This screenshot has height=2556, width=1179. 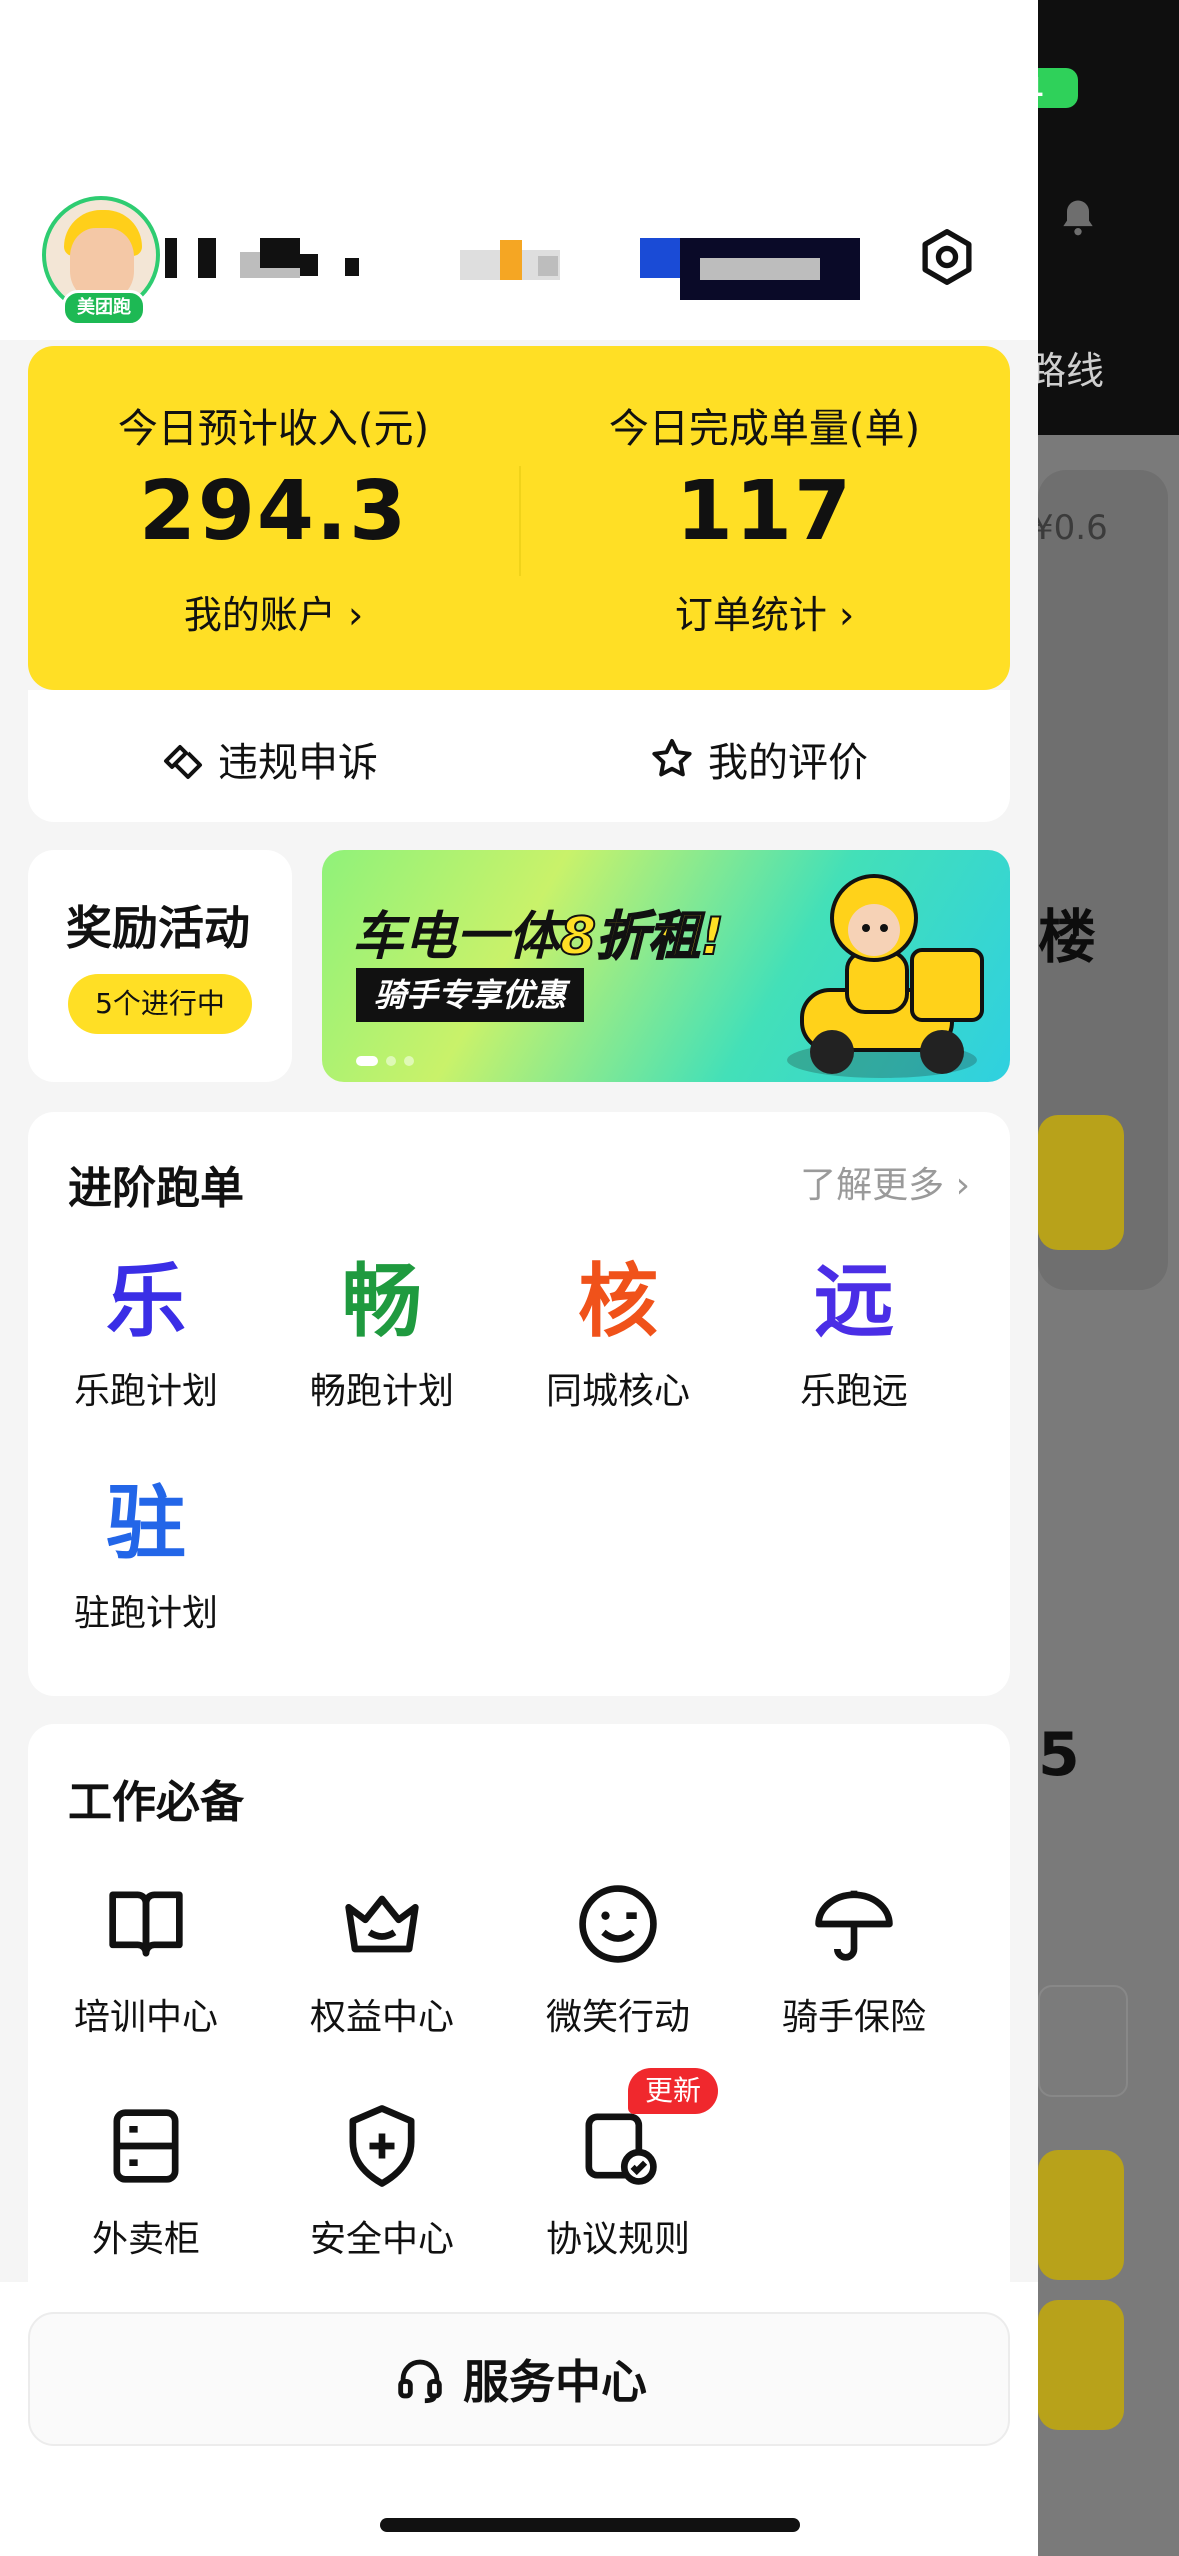 I want to click on route-label: 路线, so click(x=1071, y=367).